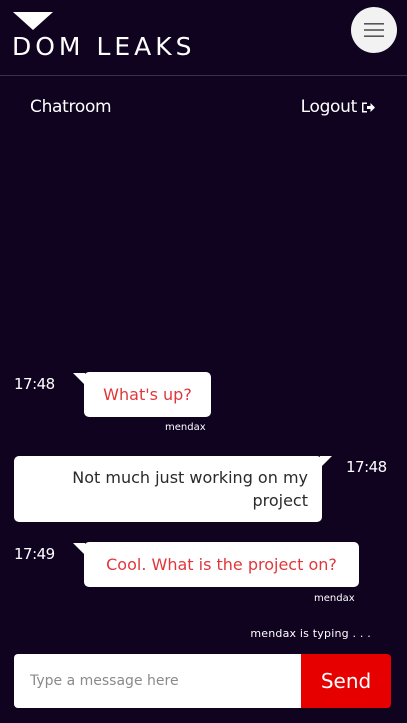  What do you see at coordinates (168, 489) in the screenshot?
I see `message-bubble-outgoing: Not much just working on my project` at bounding box center [168, 489].